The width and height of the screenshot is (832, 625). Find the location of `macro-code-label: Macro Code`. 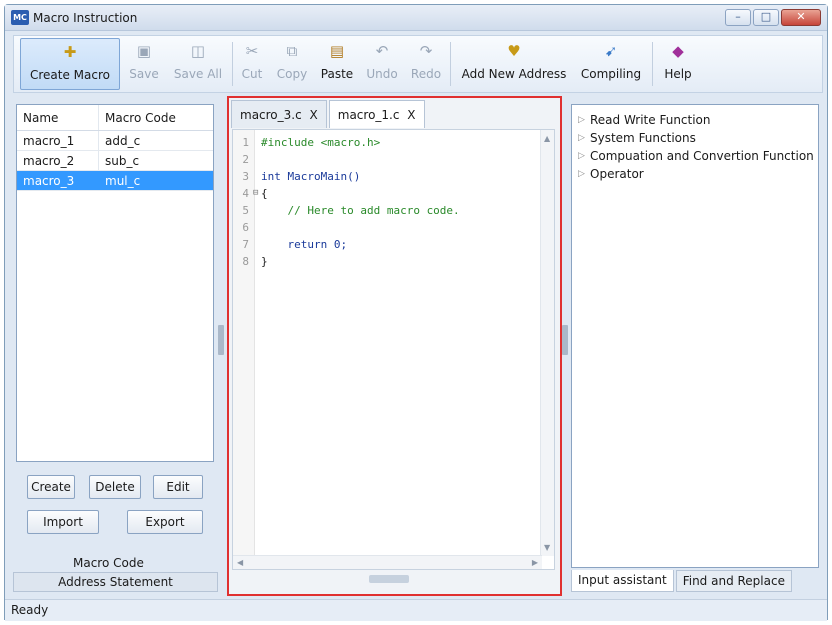

macro-code-label: Macro Code is located at coordinates (108, 563).